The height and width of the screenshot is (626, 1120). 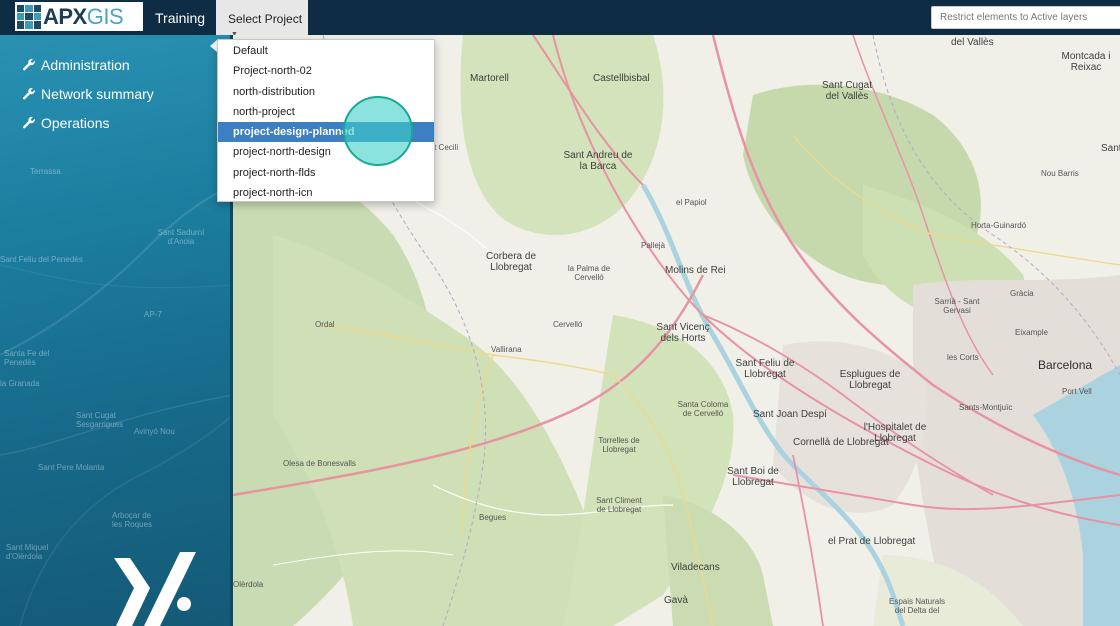 I want to click on map-label: Sant Boi de Llobregat, so click(x=753, y=477).